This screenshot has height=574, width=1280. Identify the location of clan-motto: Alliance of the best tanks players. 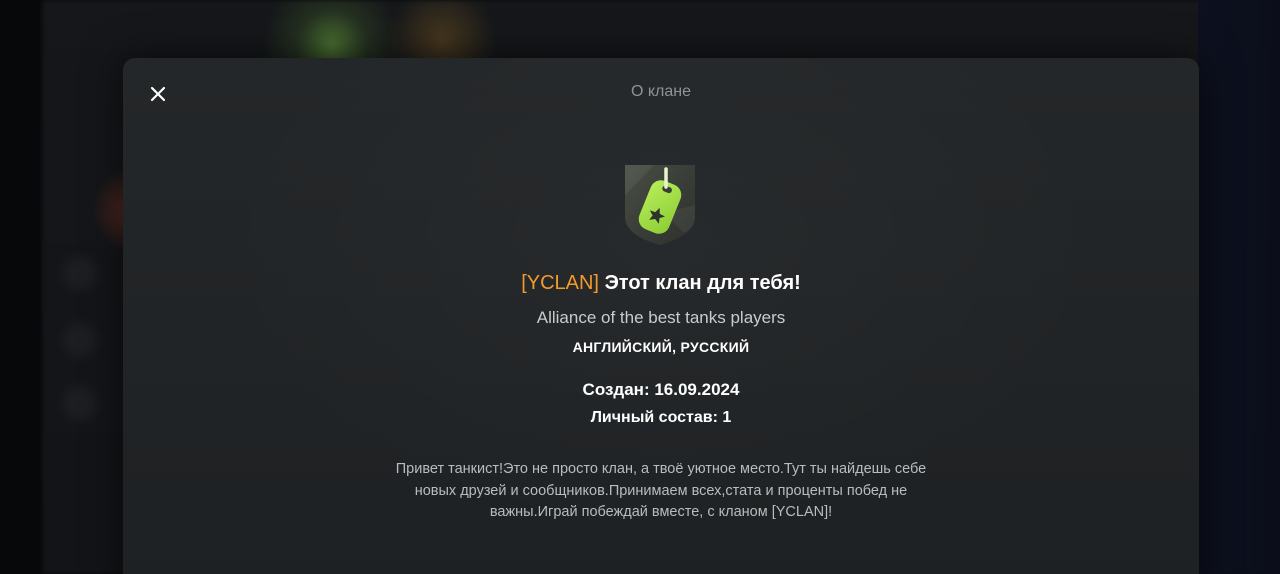
(661, 317).